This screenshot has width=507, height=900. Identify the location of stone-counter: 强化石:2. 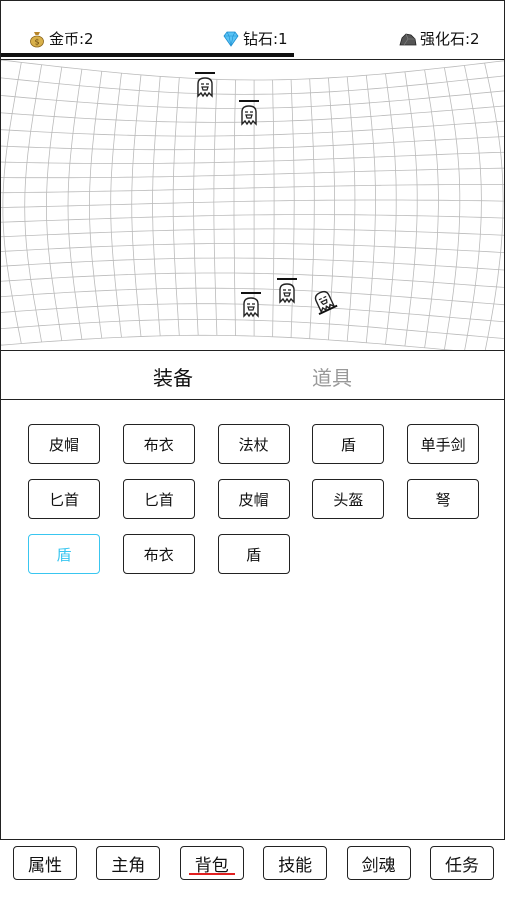
(439, 38).